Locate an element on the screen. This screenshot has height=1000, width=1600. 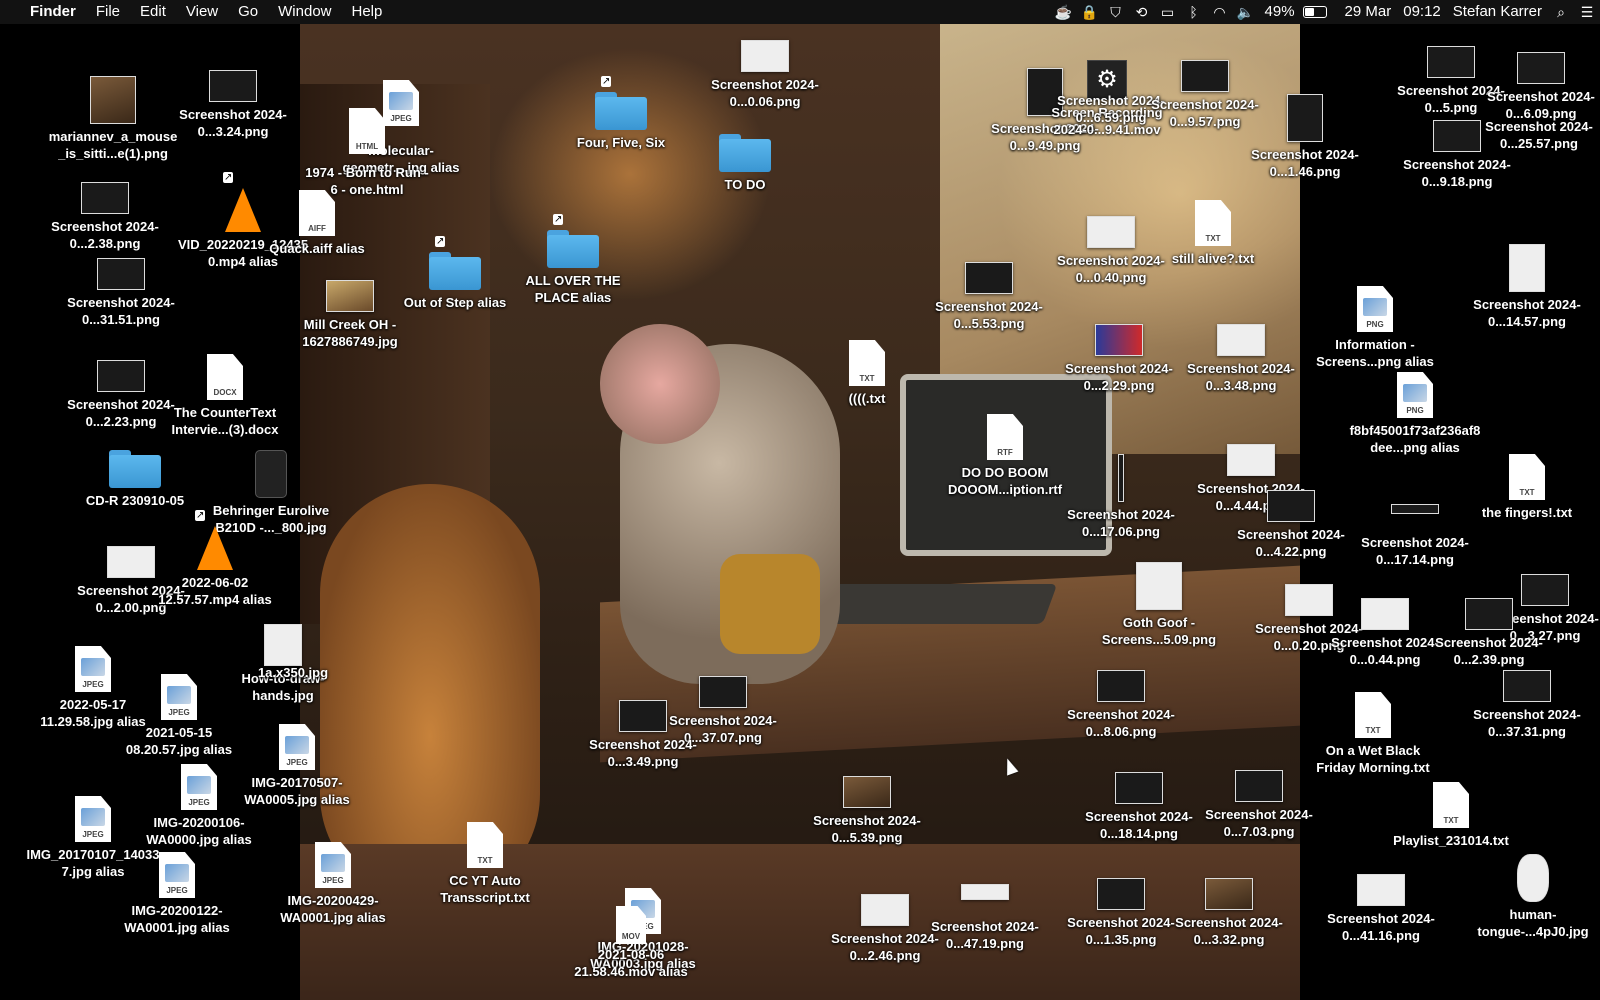
desktop-file: Screenshot 2024-0...3.49.png is located at coordinates (643, 735).